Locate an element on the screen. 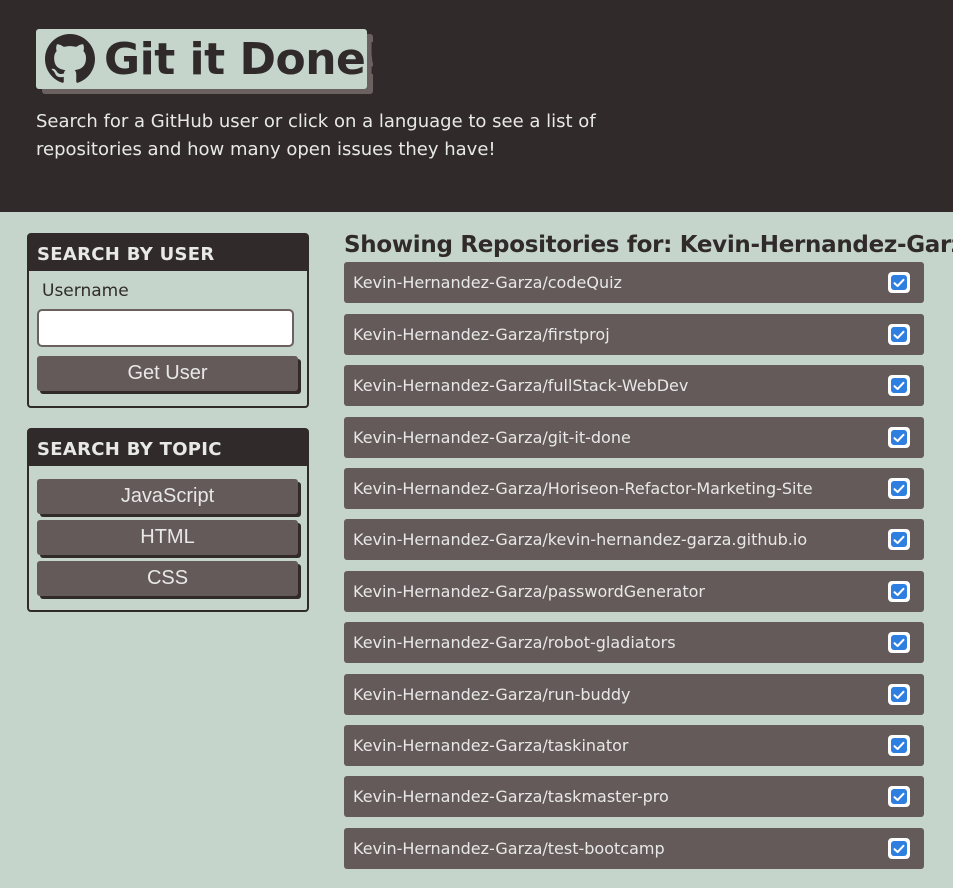 The image size is (953, 888). brand: Git it Done! is located at coordinates (210, 59).